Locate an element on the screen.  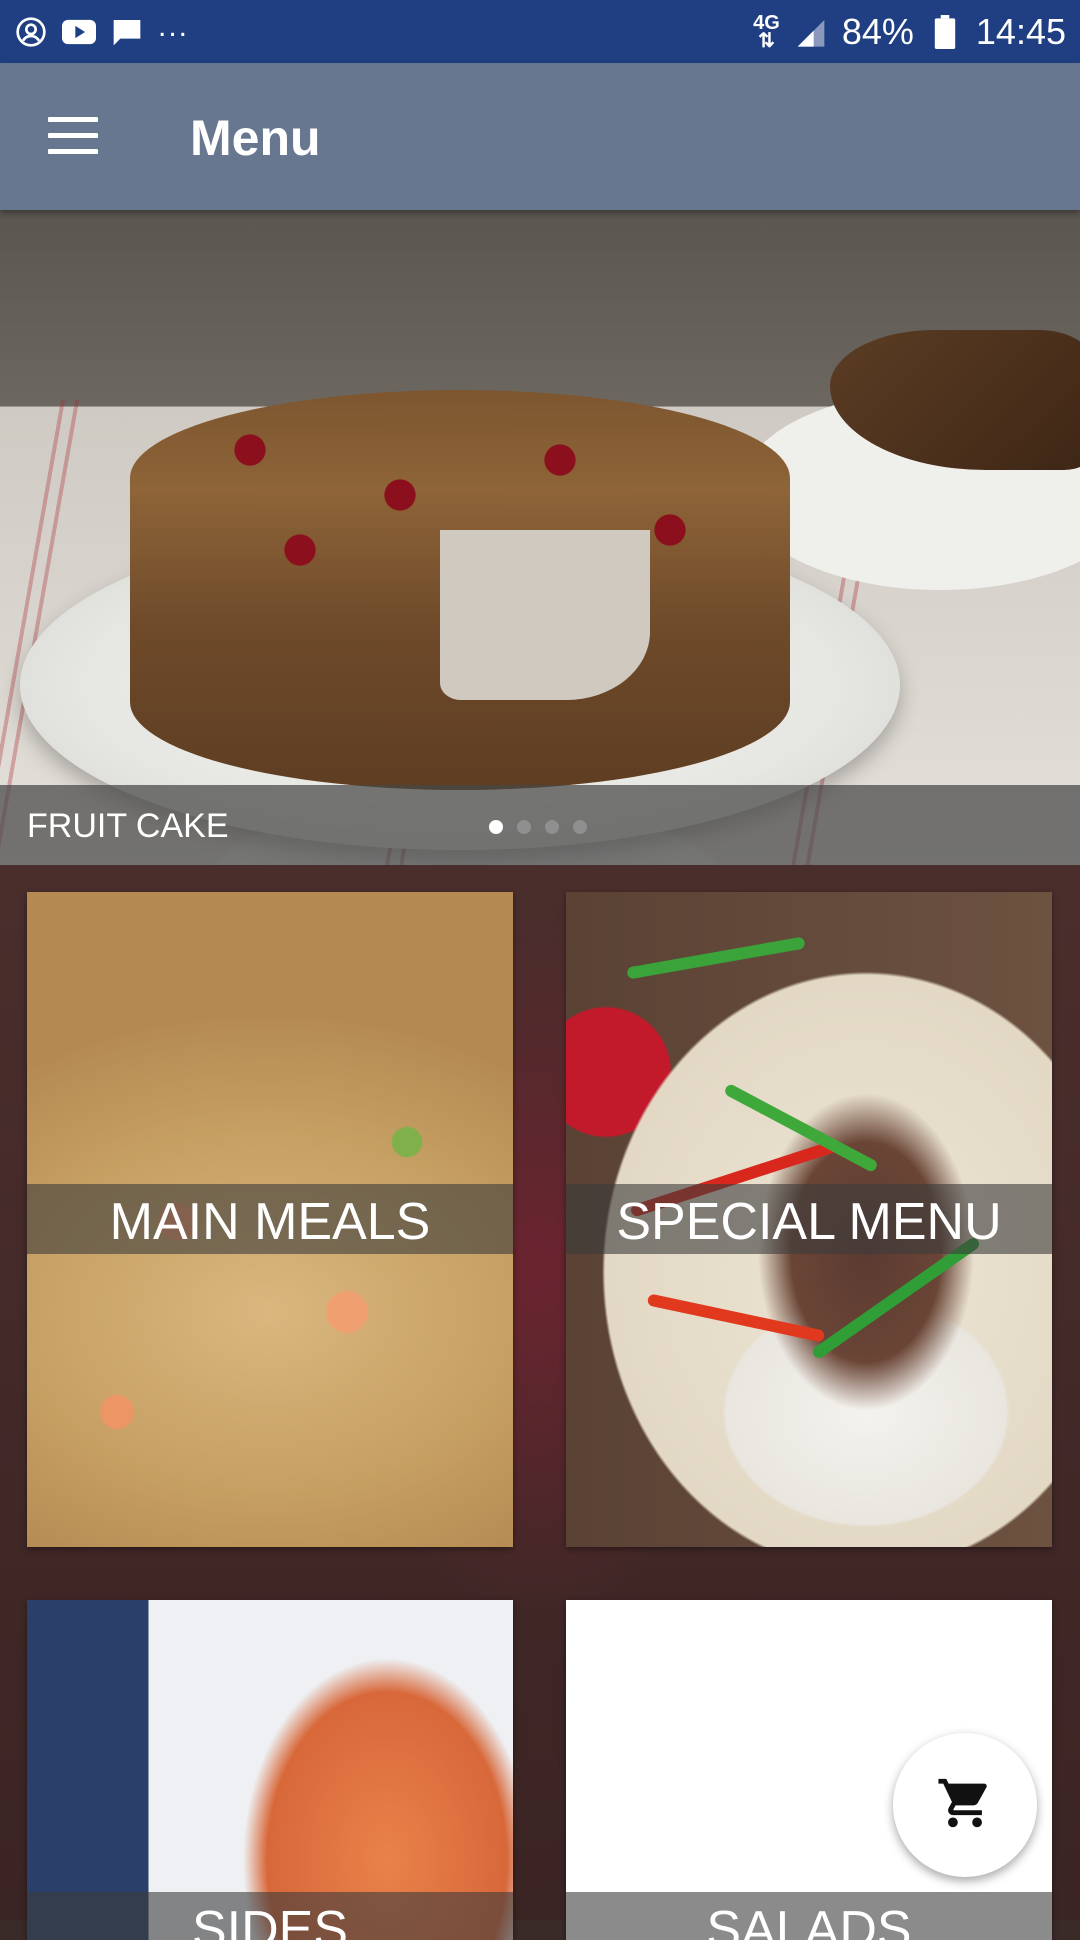
tile-label: SALADS is located at coordinates (809, 1920).